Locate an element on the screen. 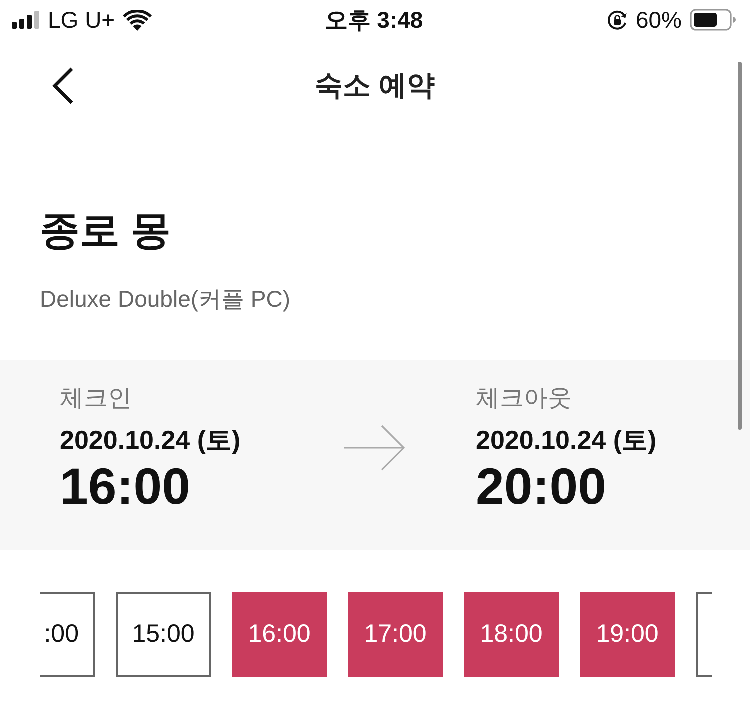 The width and height of the screenshot is (750, 717). time-slot-button: 16:00 is located at coordinates (279, 634).